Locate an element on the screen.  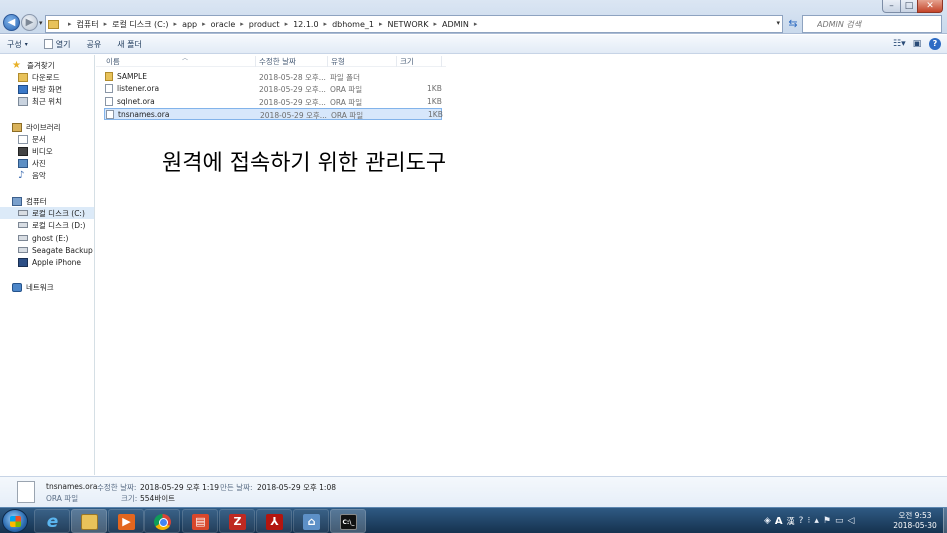
recent-pages-dropdown: ▾ is located at coordinates (41, 23).